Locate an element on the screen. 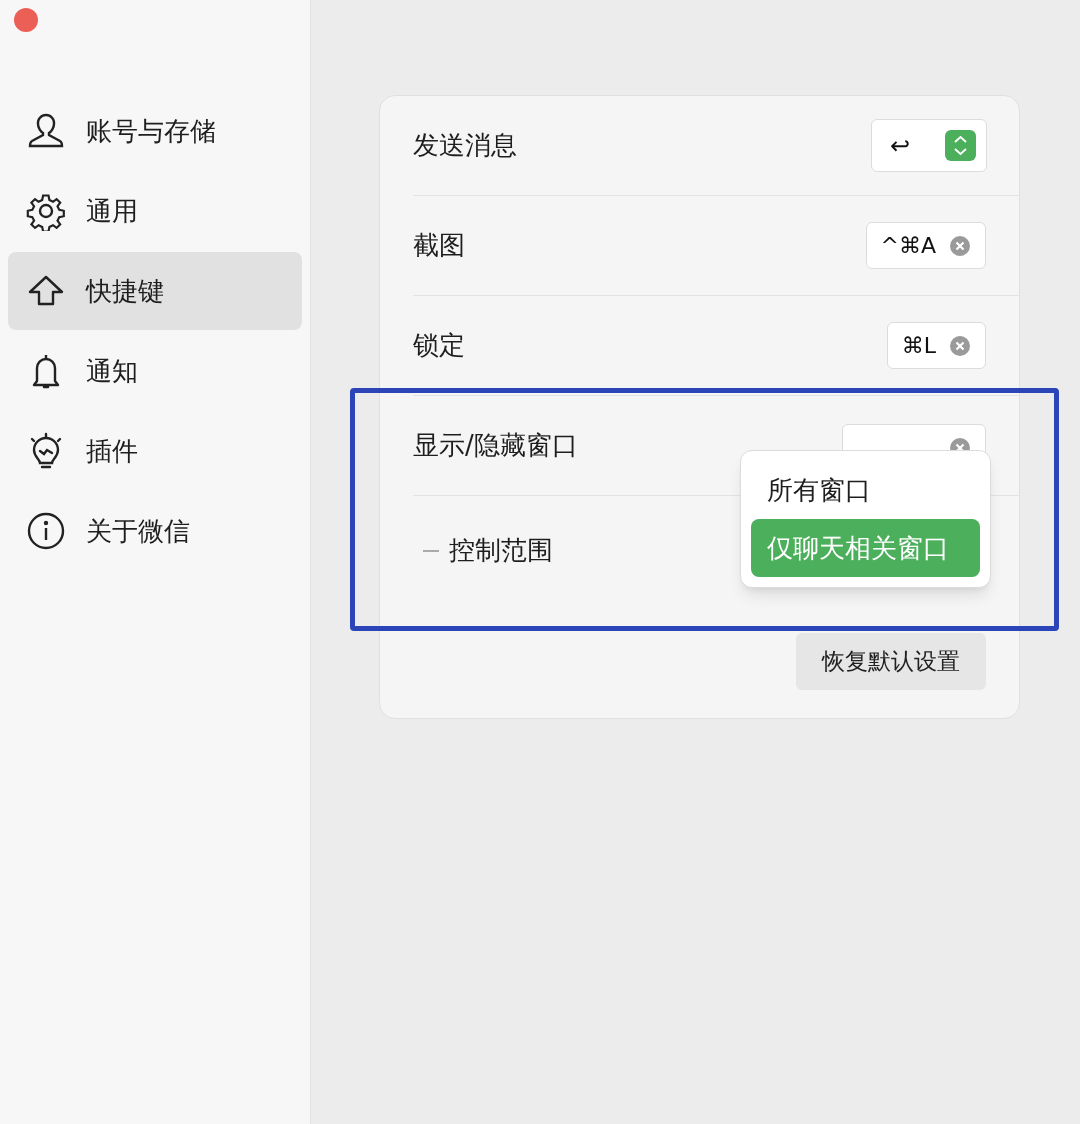 Image resolution: width=1080 pixels, height=1124 pixels. settings-icon is located at coordinates (46, 211).